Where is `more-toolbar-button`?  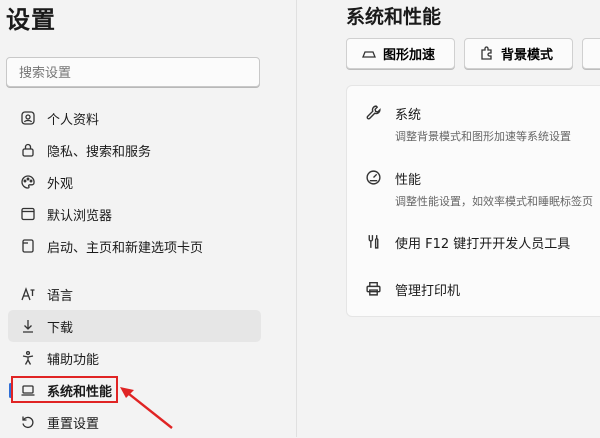 more-toolbar-button is located at coordinates (591, 53).